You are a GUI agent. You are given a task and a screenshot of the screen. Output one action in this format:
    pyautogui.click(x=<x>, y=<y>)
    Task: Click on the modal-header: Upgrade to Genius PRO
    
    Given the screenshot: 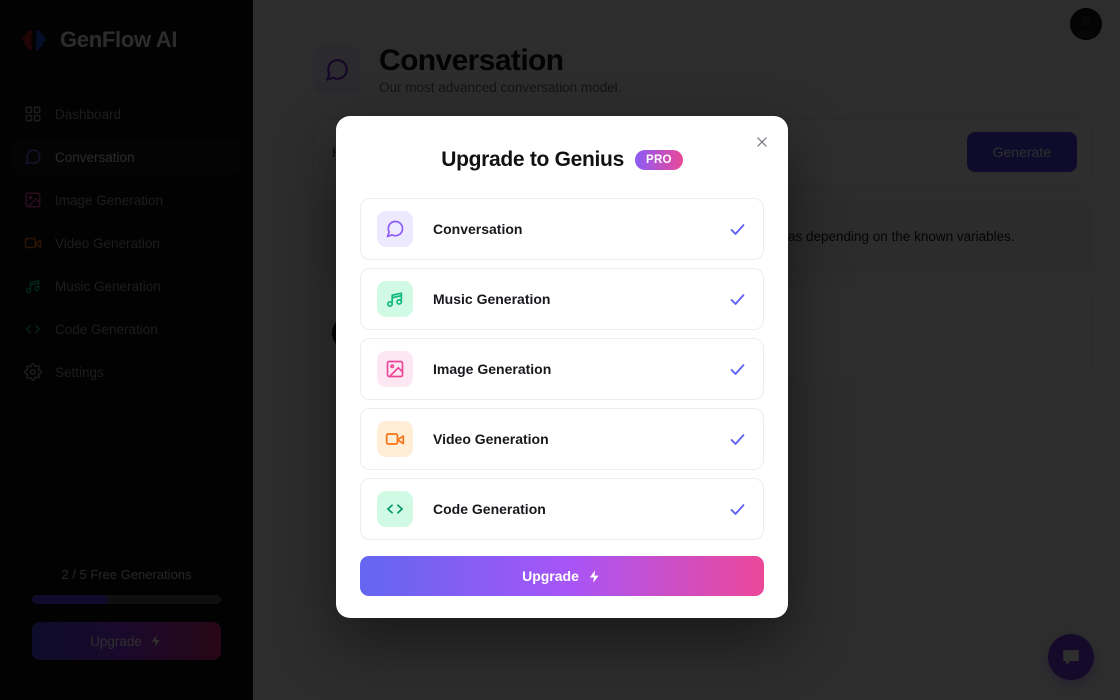 What is the action you would take?
    pyautogui.click(x=562, y=160)
    